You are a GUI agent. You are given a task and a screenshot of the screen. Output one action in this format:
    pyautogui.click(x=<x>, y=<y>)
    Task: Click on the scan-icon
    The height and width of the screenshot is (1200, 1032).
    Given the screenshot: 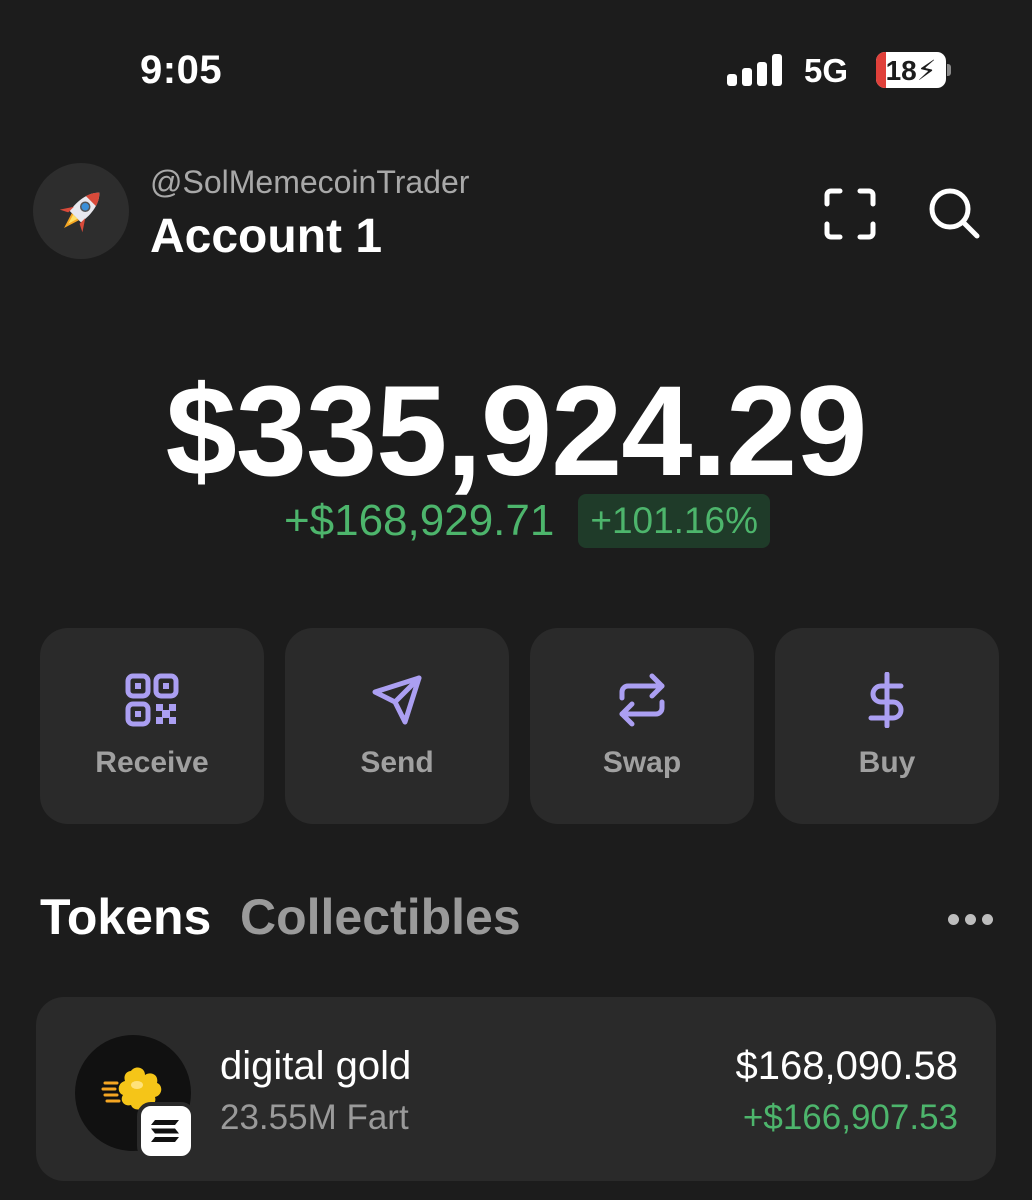 What is the action you would take?
    pyautogui.click(x=850, y=214)
    